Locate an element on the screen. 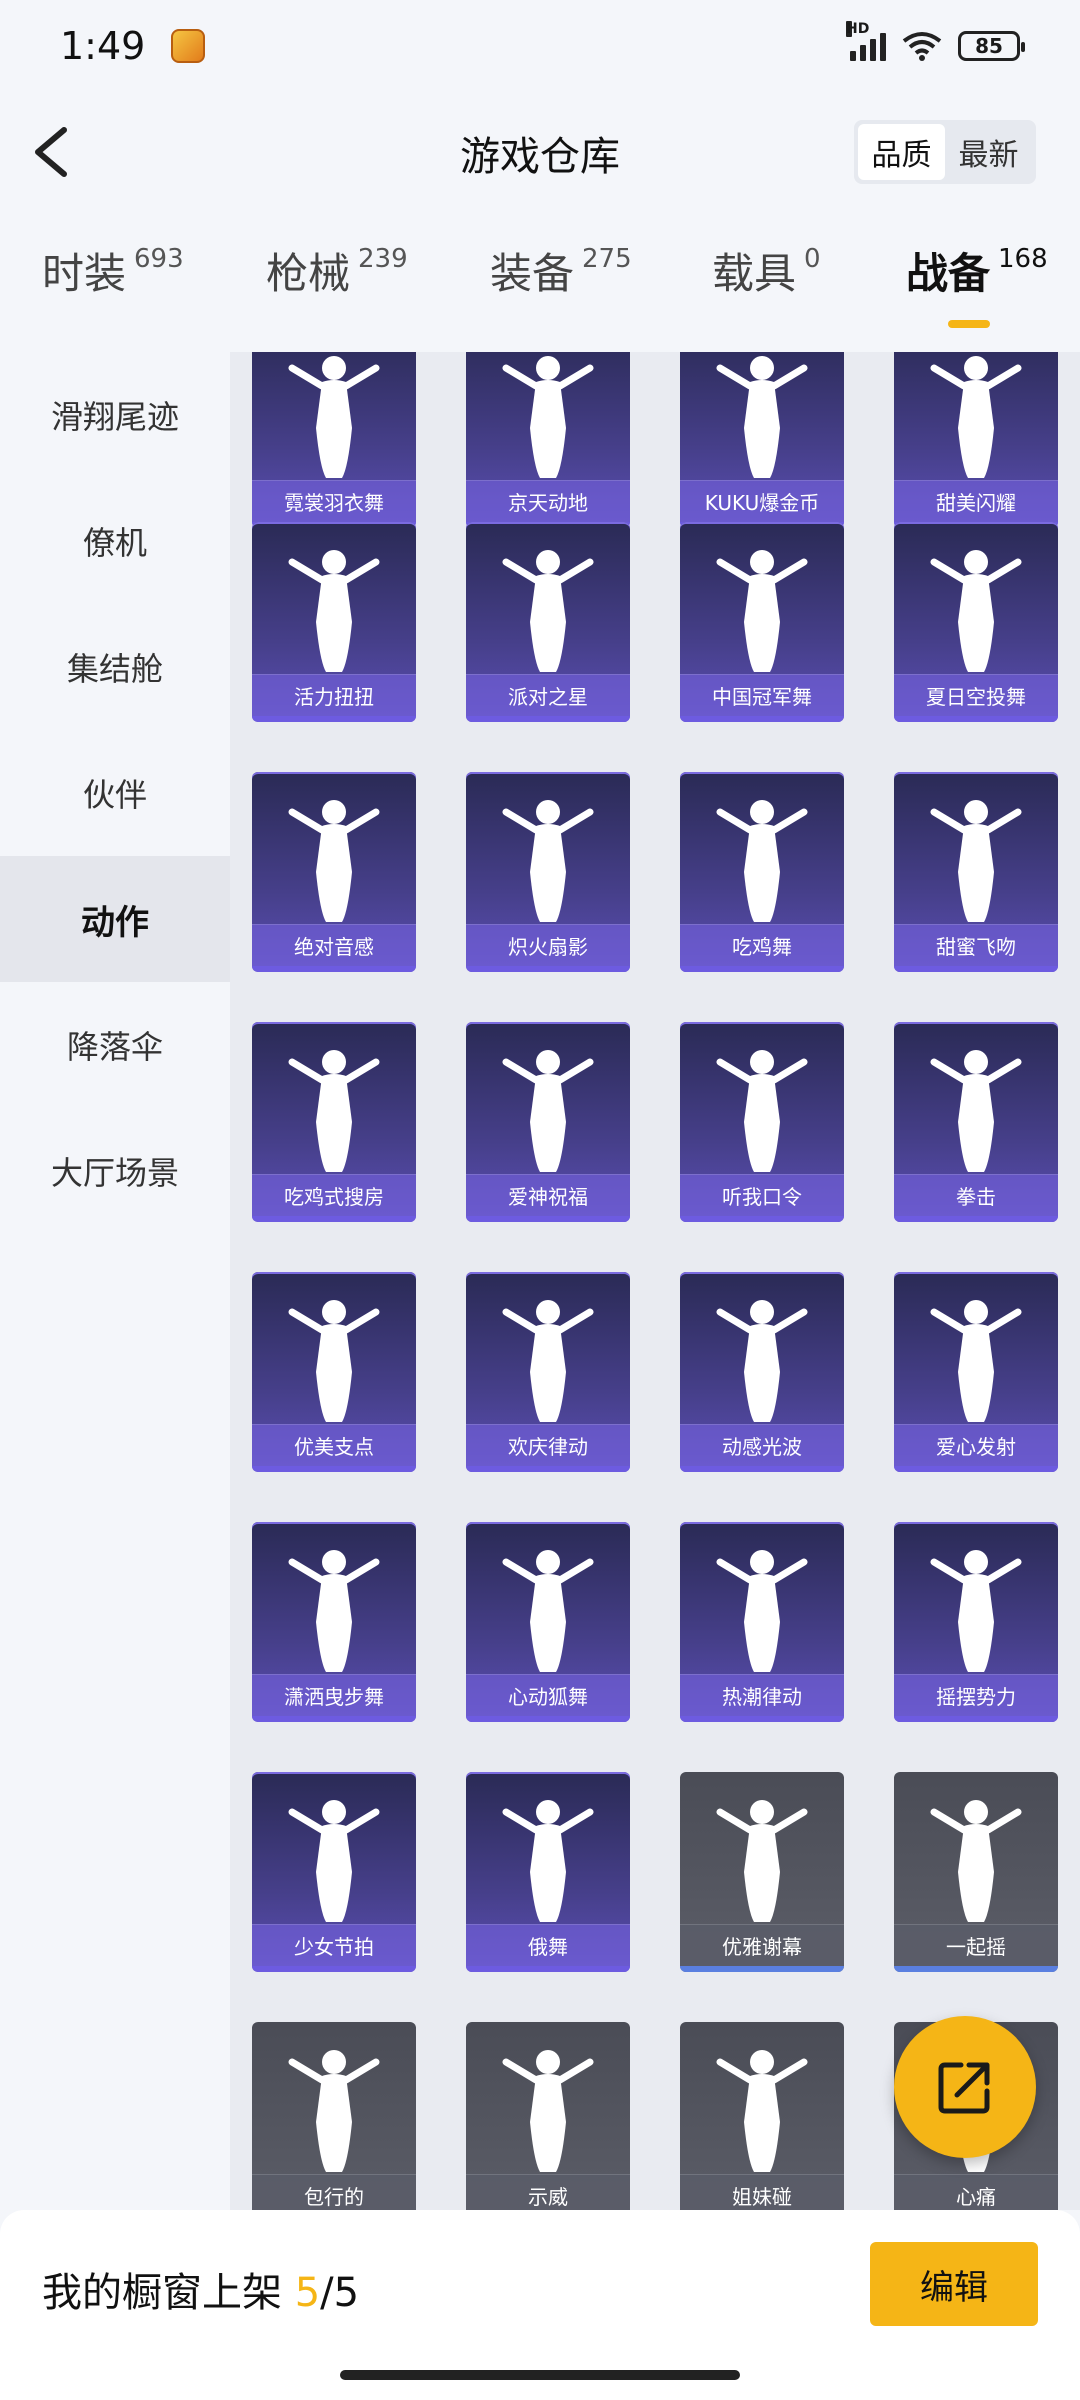  tab-equipment: 装备 275 is located at coordinates (561, 270).